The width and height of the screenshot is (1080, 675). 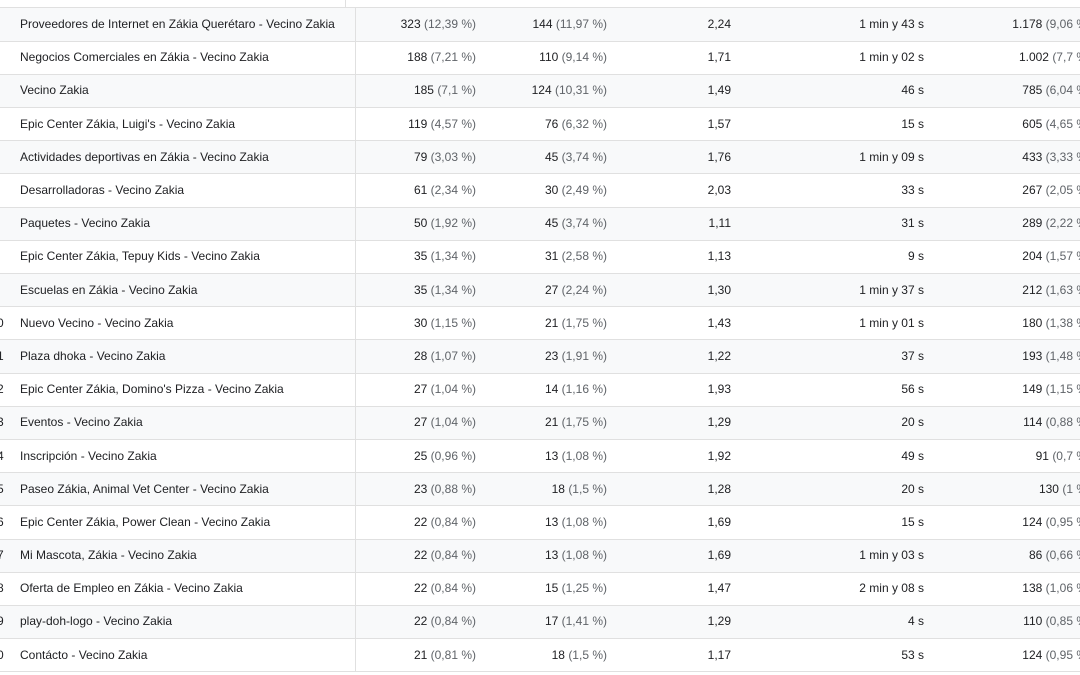 I want to click on event-count-percent: (1 %), so click(x=1071, y=488).